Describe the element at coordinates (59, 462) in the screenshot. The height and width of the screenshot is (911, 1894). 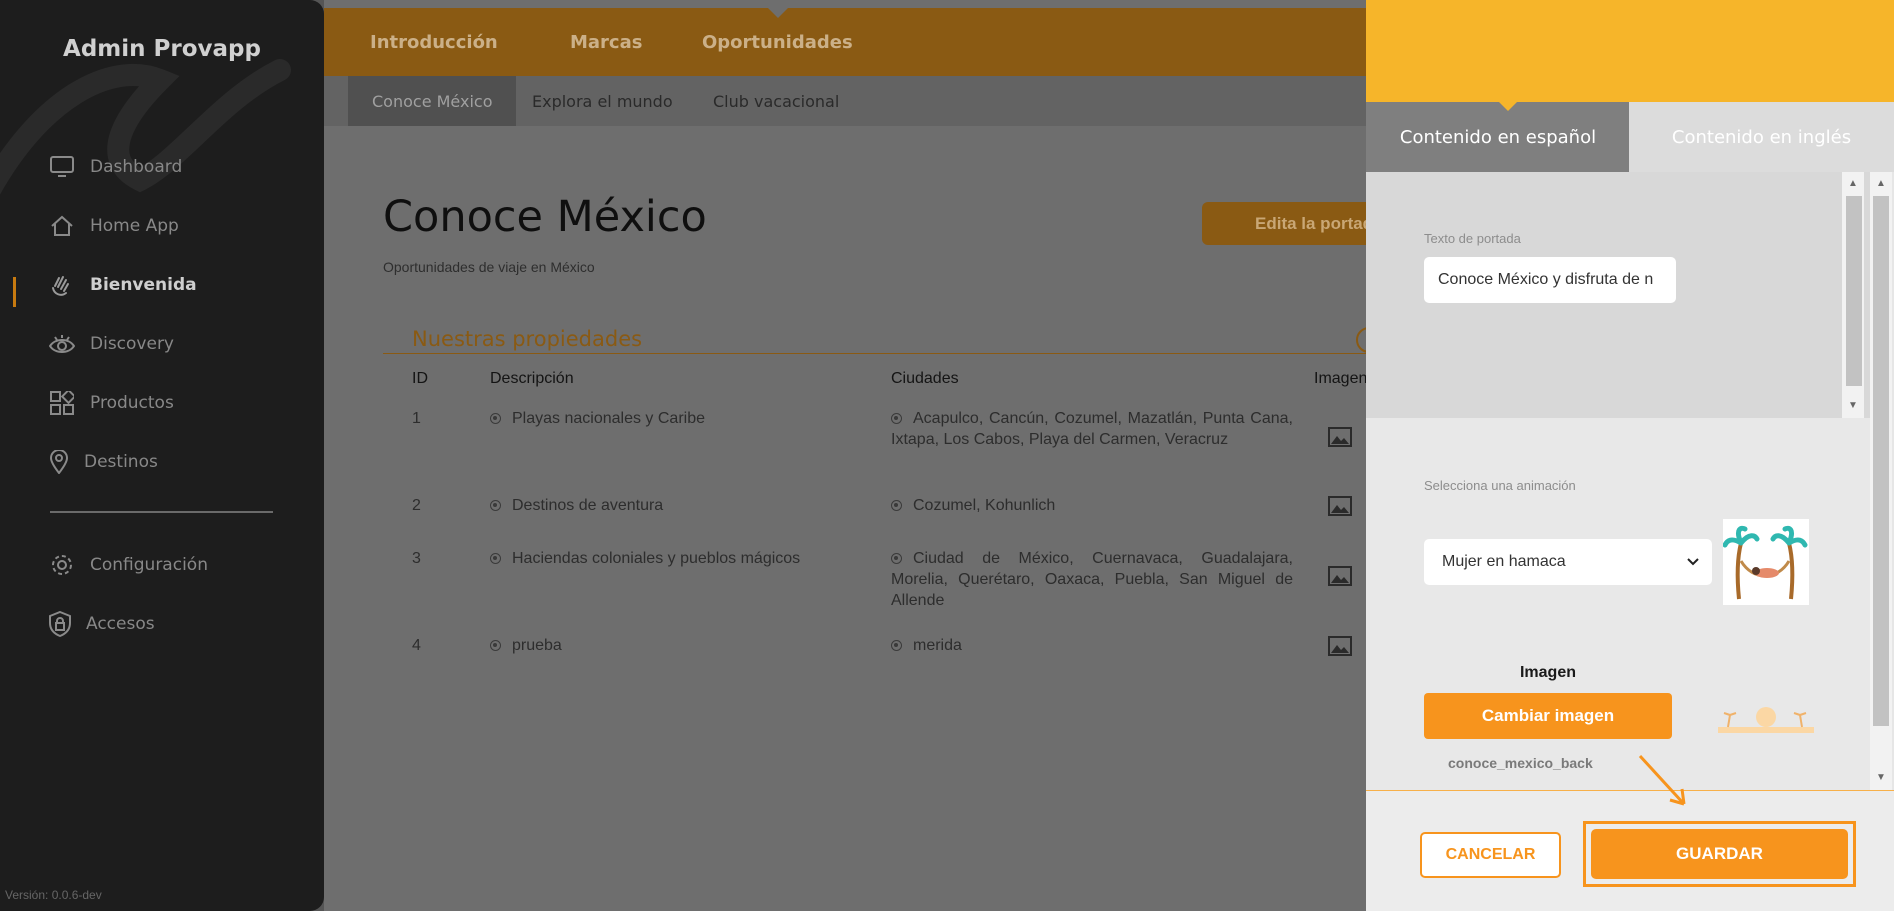
I see `map-pin-icon` at that location.